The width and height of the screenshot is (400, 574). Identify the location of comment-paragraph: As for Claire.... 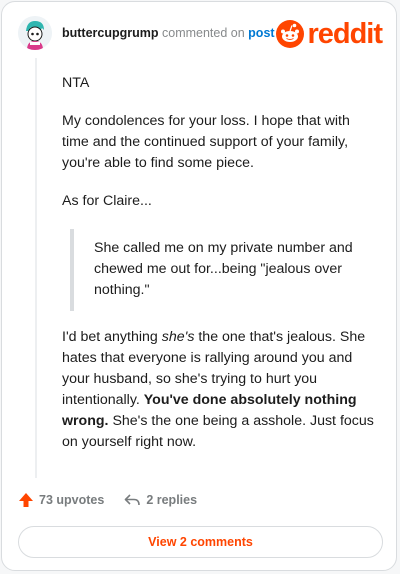
(107, 201).